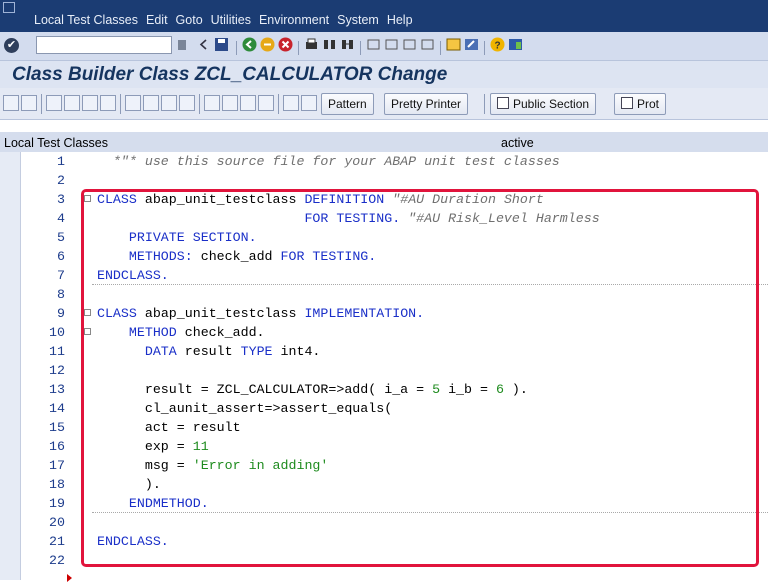  Describe the element at coordinates (248, 103) in the screenshot. I see `fullscreen-icon` at that location.